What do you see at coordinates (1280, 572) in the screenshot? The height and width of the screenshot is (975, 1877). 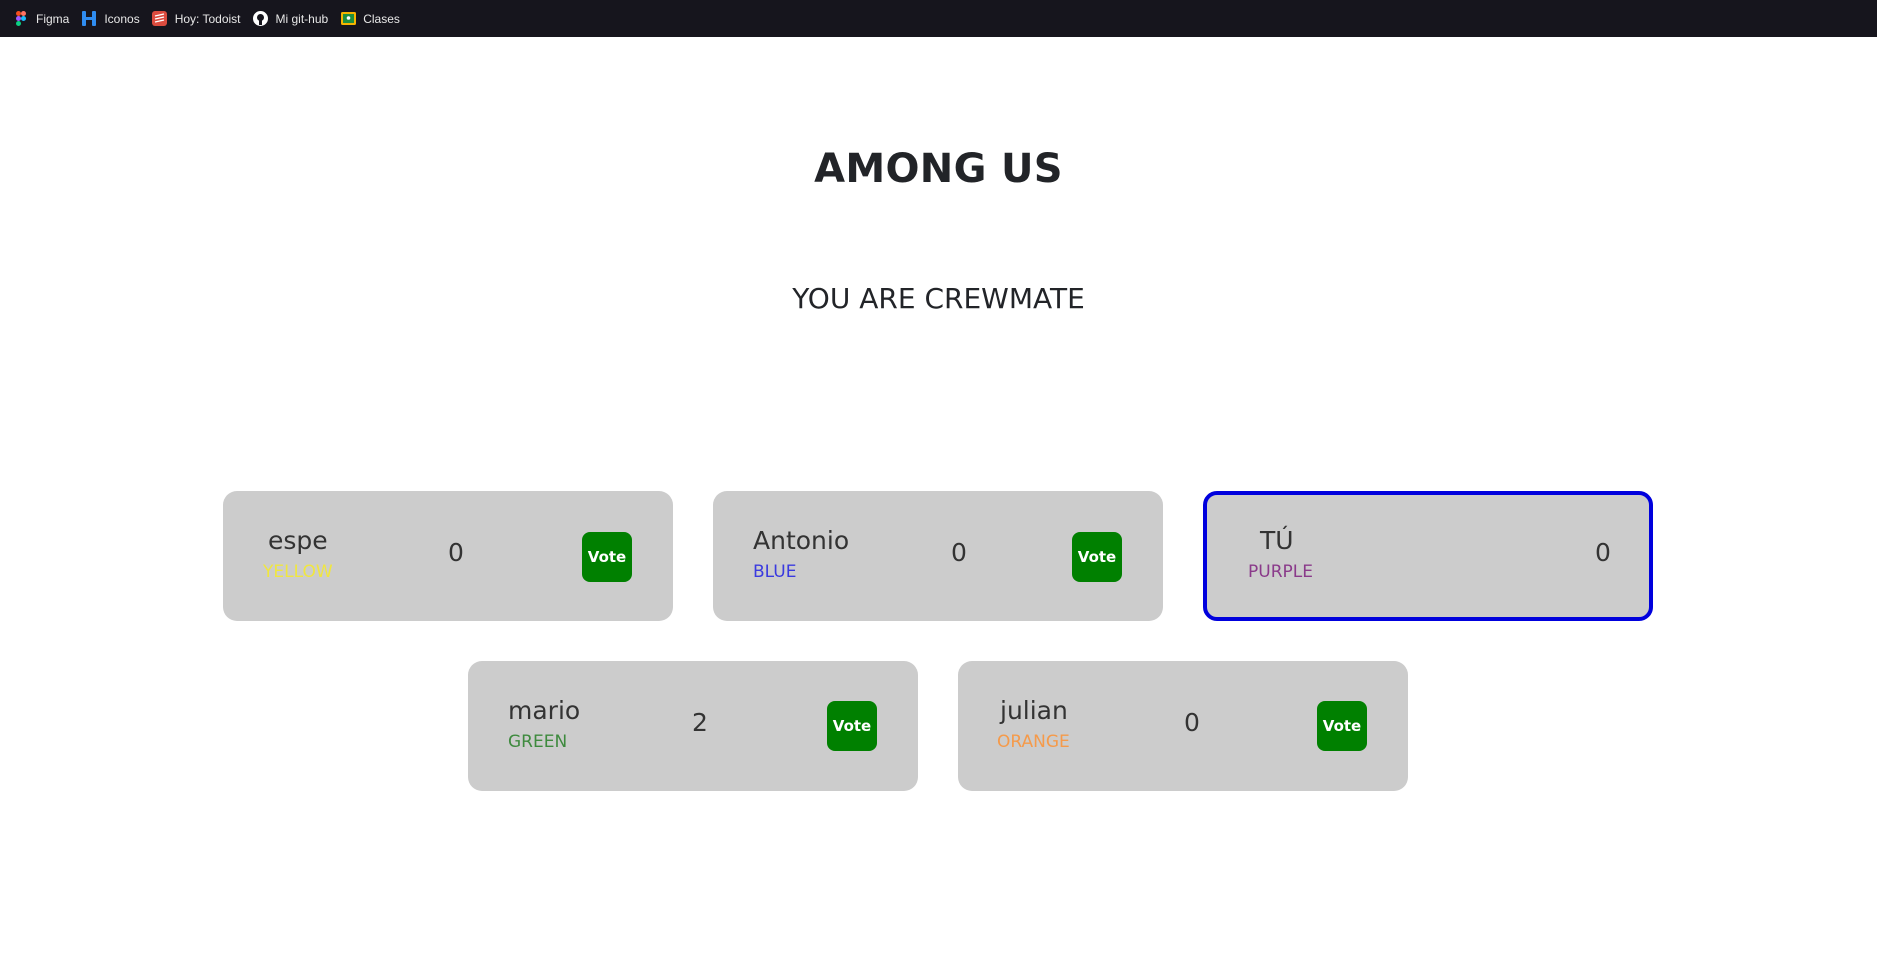 I see `player-color: PURPLE` at bounding box center [1280, 572].